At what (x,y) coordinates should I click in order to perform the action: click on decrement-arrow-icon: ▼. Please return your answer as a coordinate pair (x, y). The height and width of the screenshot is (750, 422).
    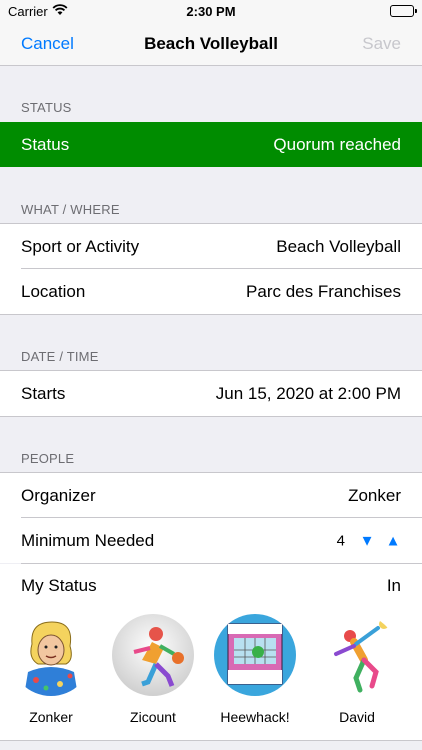
    Looking at the image, I should click on (367, 540).